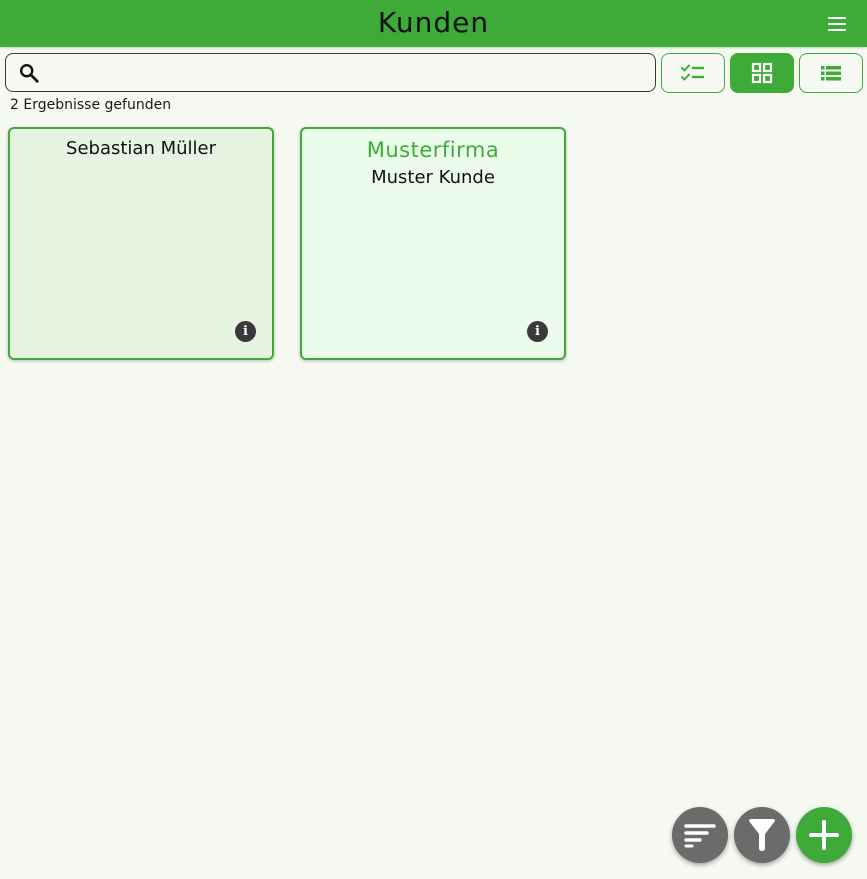 This screenshot has width=867, height=879. I want to click on result-count: 2 Ergebnisse gefunden, so click(91, 105).